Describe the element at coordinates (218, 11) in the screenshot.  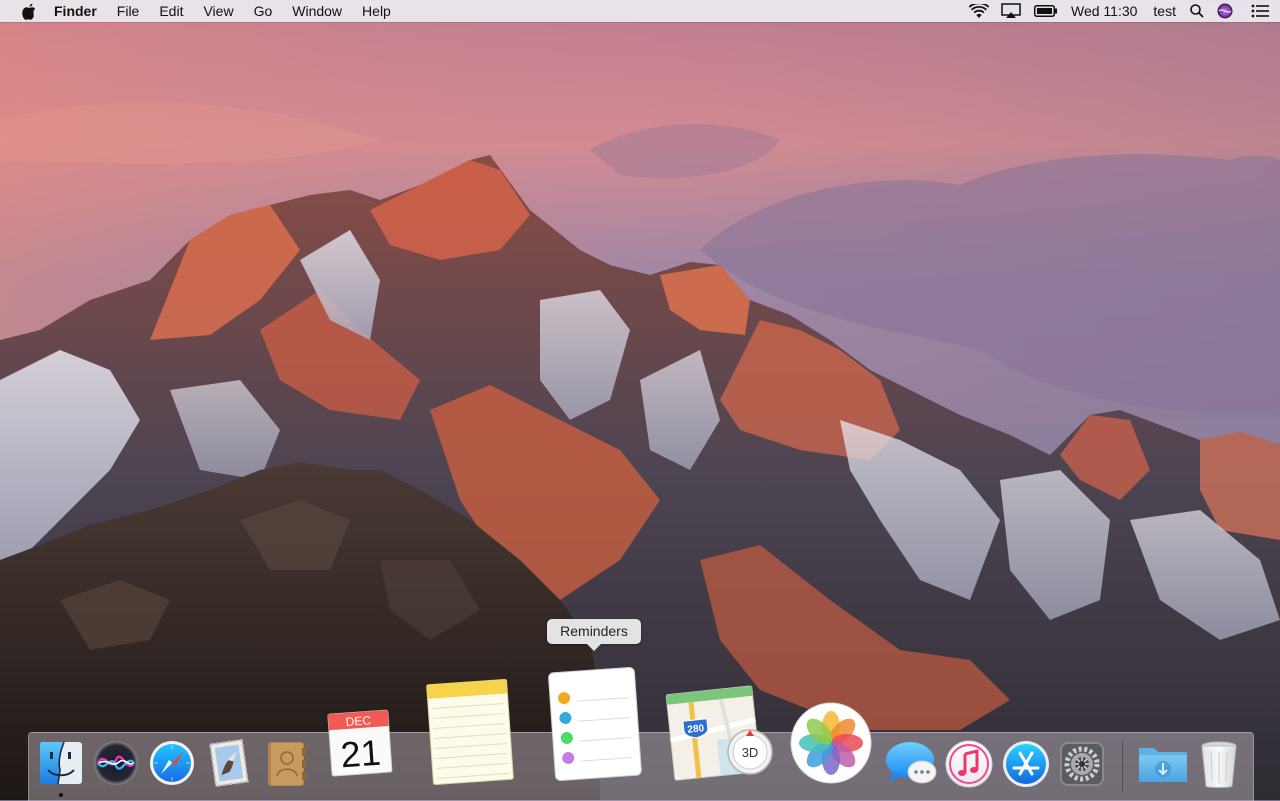
I see `menu-view: View` at that location.